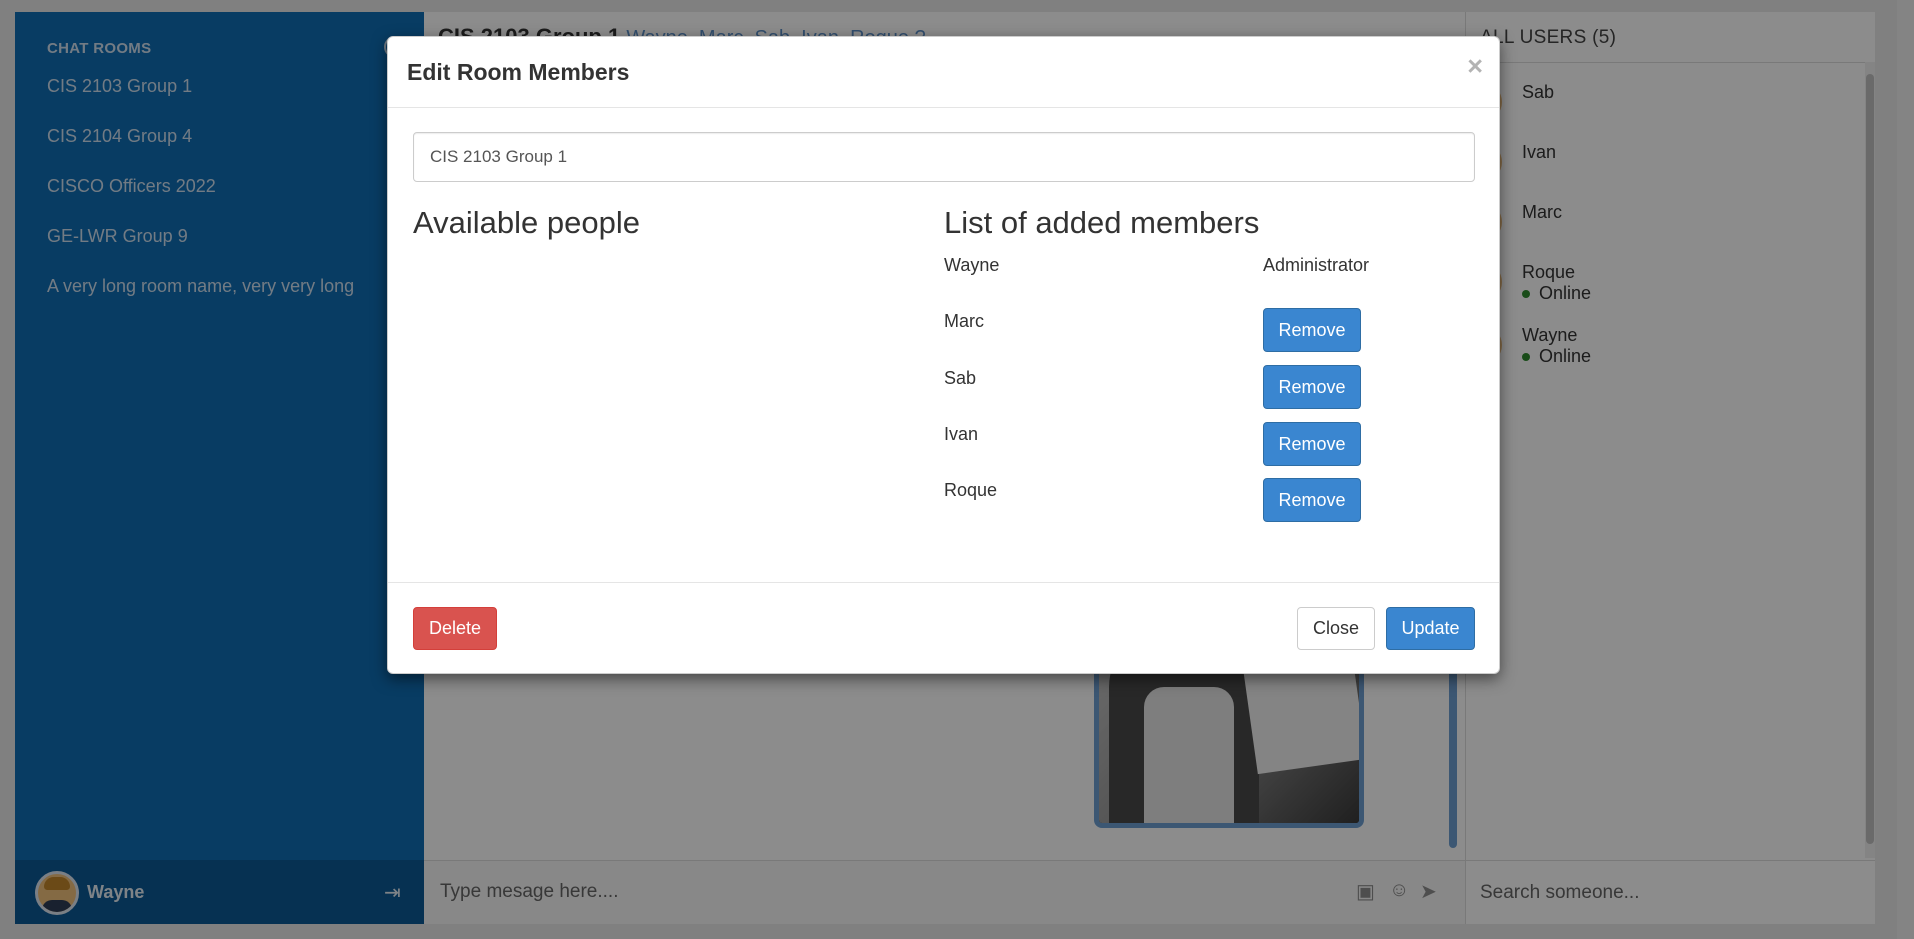 Image resolution: width=1914 pixels, height=939 pixels. I want to click on available-people-heading: Available people, so click(526, 222).